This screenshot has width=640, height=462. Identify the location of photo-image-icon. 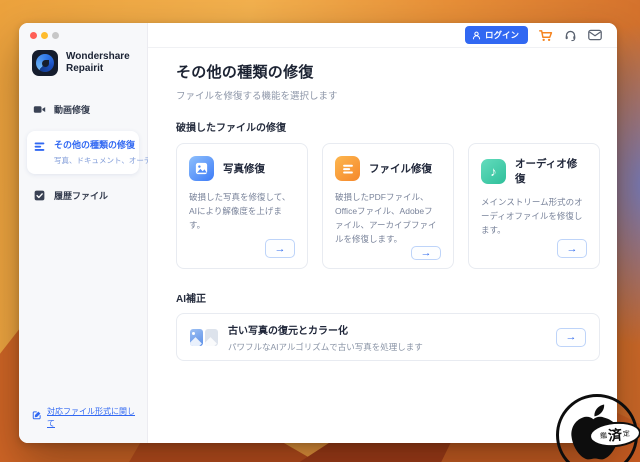
(201, 168).